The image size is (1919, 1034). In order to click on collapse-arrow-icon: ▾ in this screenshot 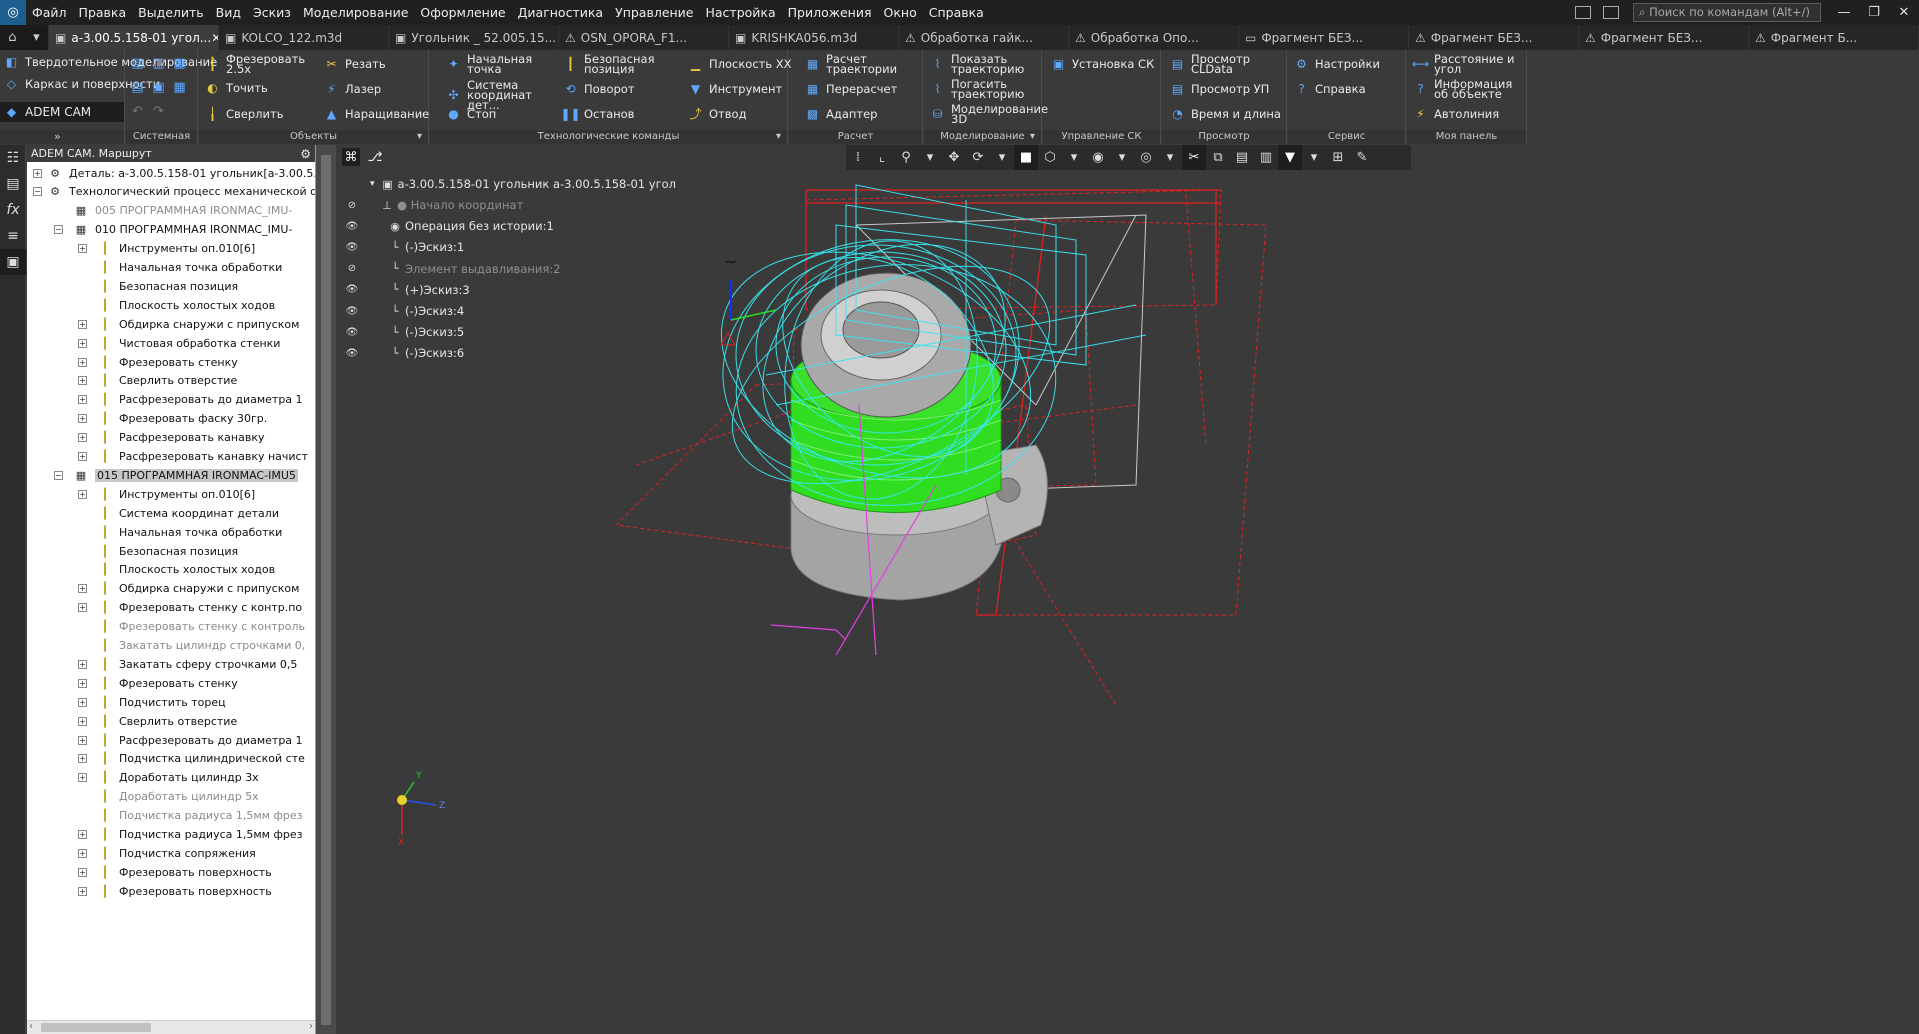, I will do `click(372, 184)`.